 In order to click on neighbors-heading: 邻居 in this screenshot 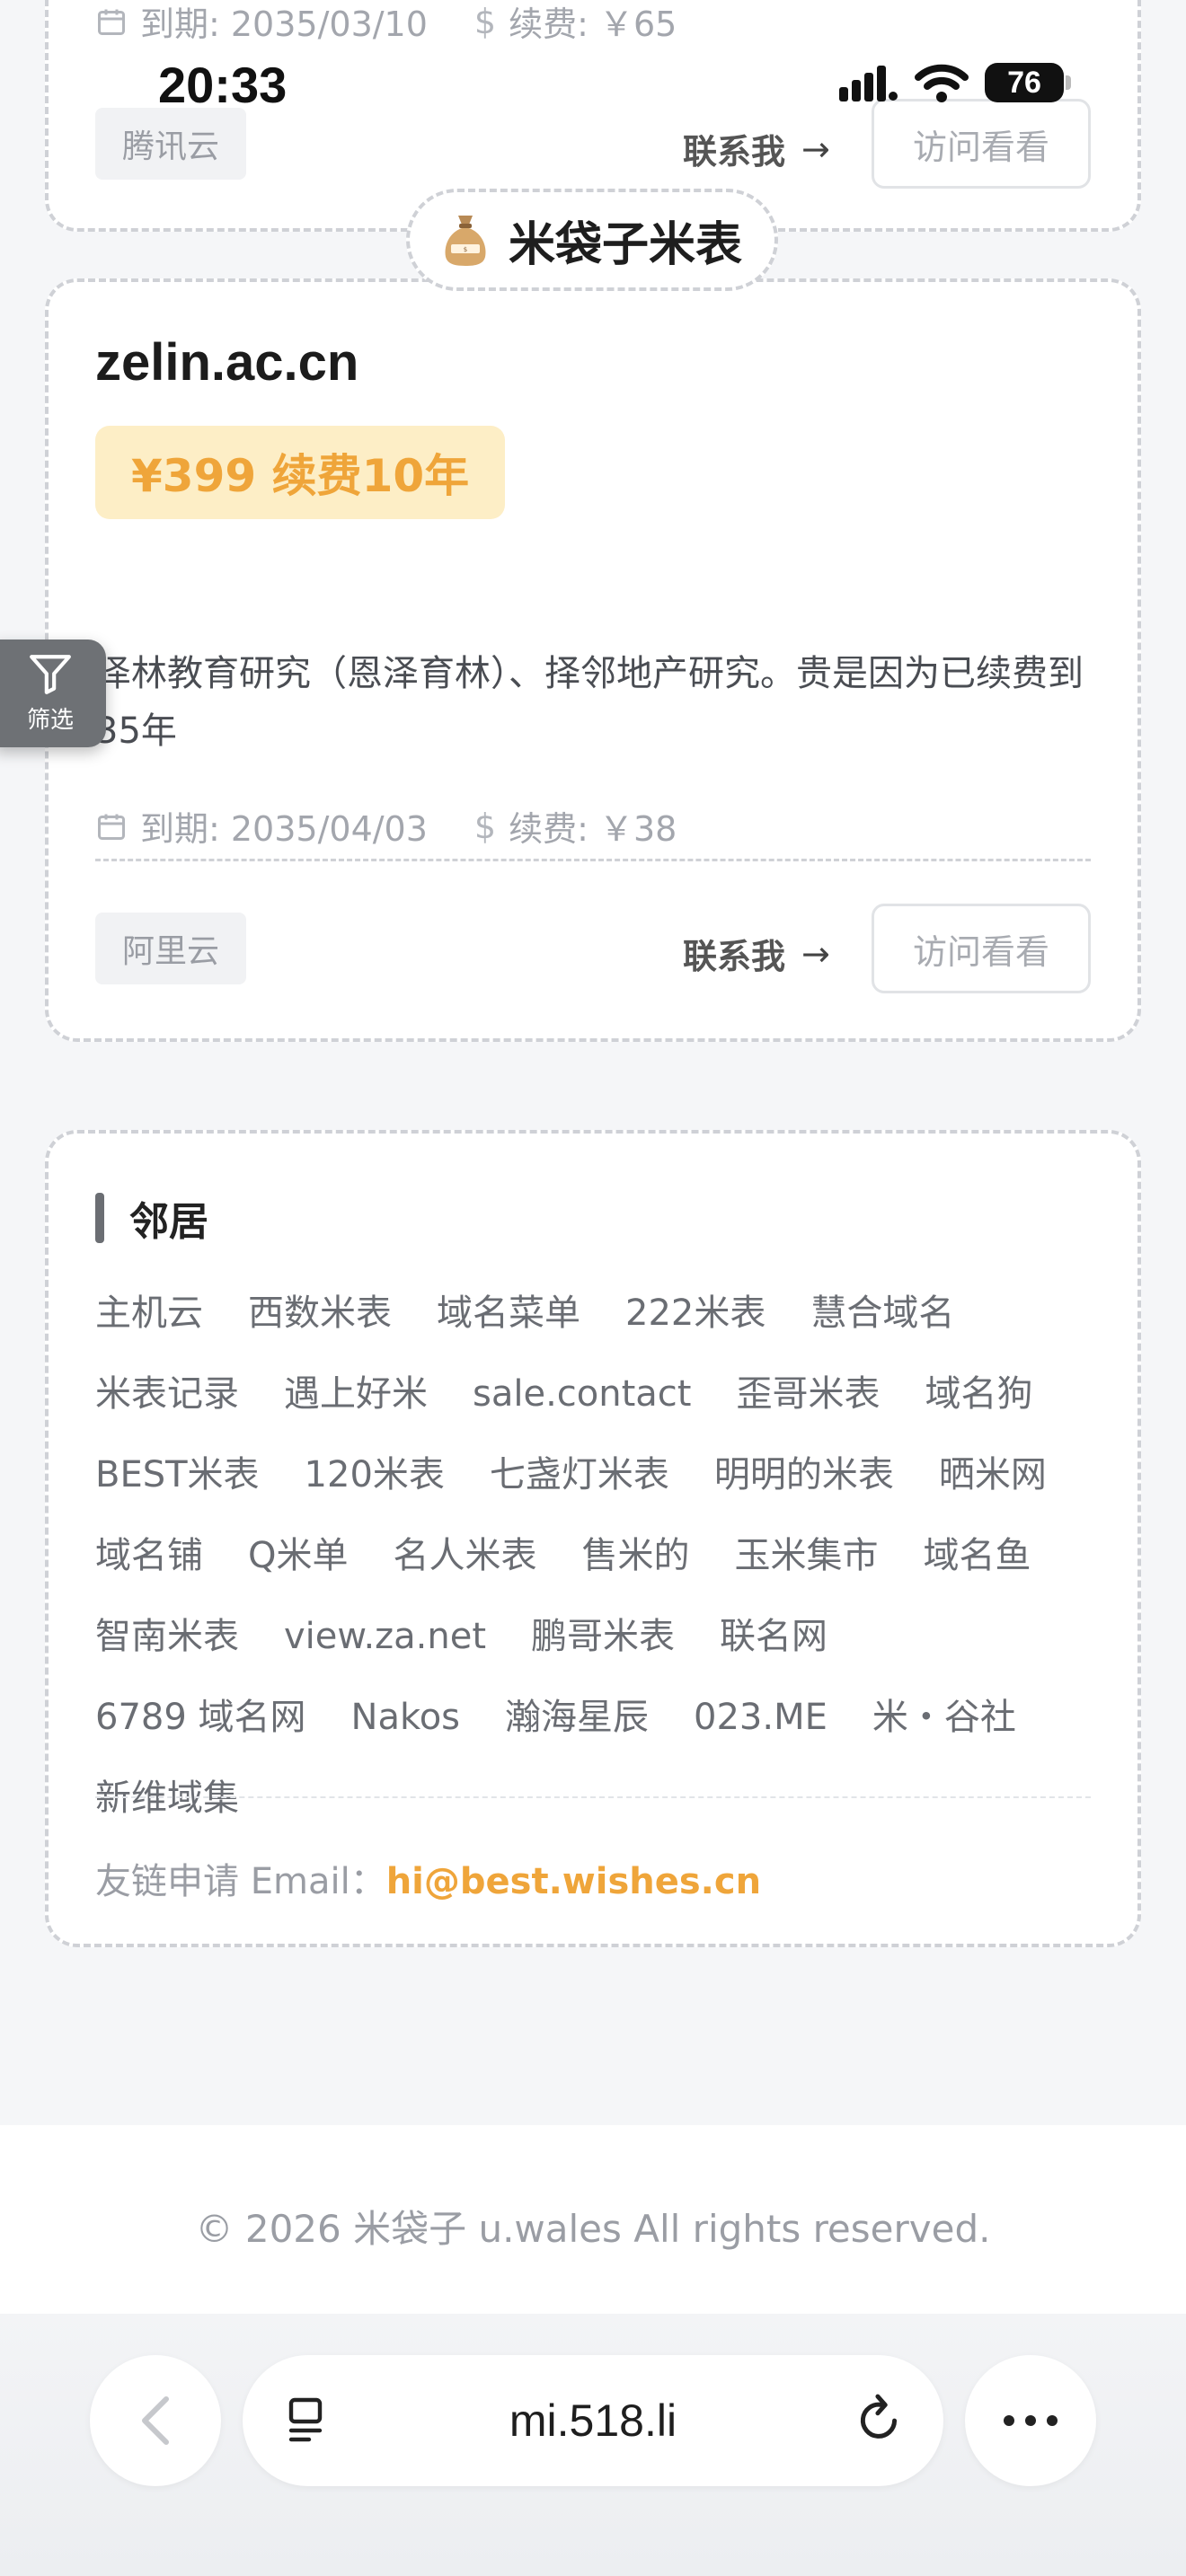, I will do `click(151, 1218)`.